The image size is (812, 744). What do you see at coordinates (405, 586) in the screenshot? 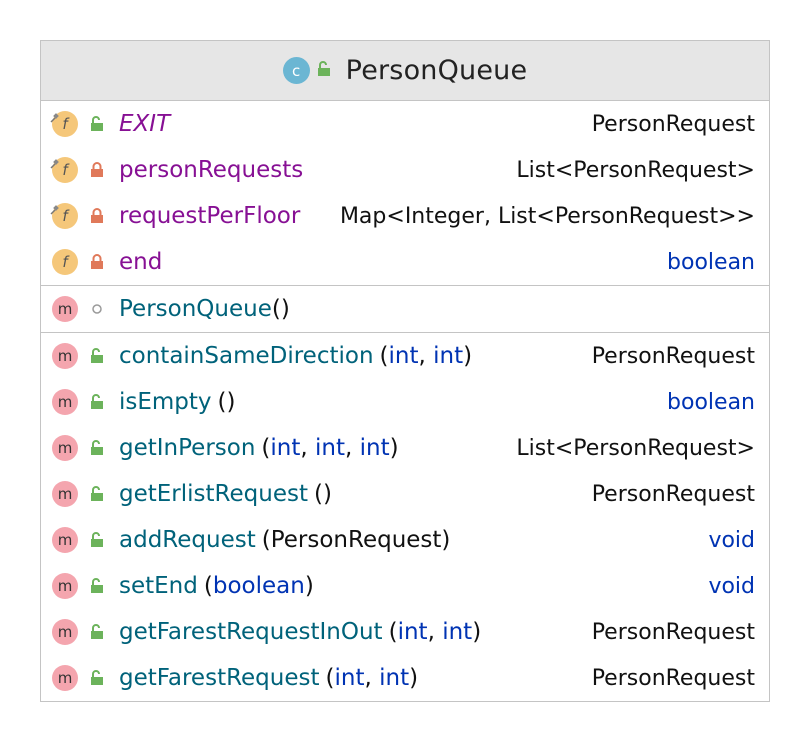
I see `method-row: m setEnd (boolean) void` at bounding box center [405, 586].